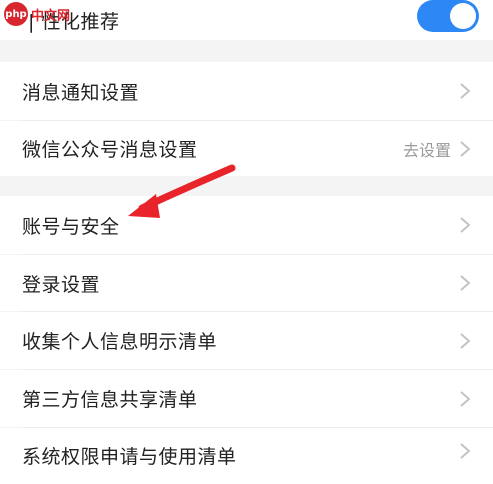 The width and height of the screenshot is (493, 484). Describe the element at coordinates (246, 20) in the screenshot. I see `personalized-row: | 性化推荐` at that location.